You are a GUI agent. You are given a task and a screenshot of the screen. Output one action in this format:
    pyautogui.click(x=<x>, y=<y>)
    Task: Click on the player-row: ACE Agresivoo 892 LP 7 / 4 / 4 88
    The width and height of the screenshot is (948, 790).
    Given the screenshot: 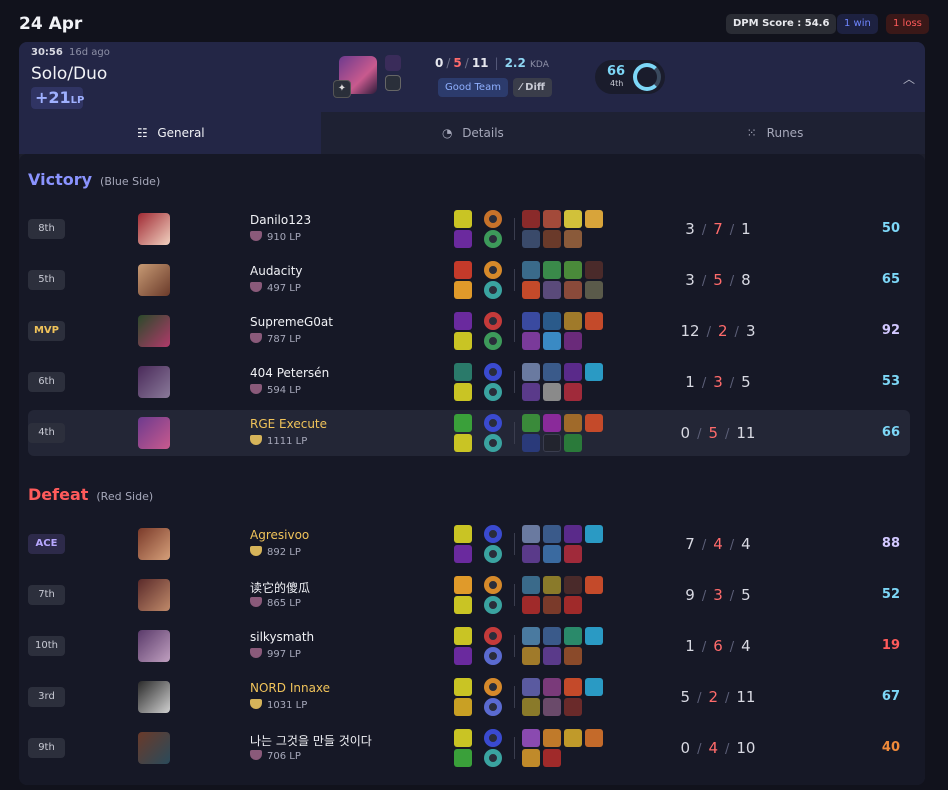 What is the action you would take?
    pyautogui.click(x=469, y=544)
    